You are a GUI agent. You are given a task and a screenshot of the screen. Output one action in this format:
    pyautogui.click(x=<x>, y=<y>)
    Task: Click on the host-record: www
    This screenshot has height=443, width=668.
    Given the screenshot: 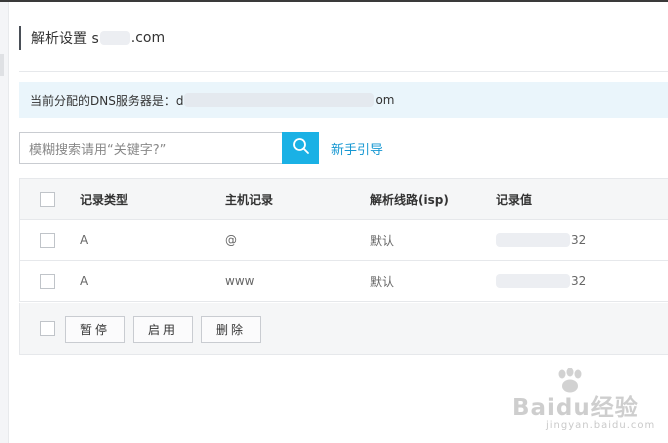 What is the action you would take?
    pyautogui.click(x=240, y=281)
    